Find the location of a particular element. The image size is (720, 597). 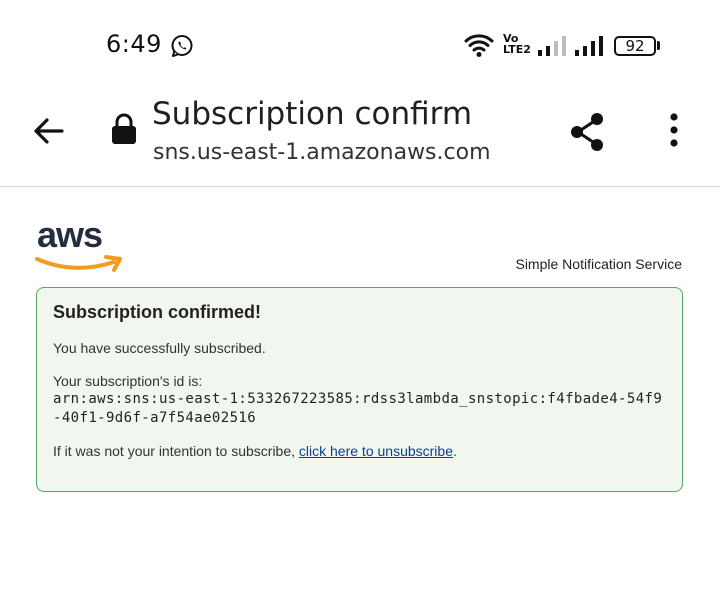

whatsapp-icon is located at coordinates (182, 46).